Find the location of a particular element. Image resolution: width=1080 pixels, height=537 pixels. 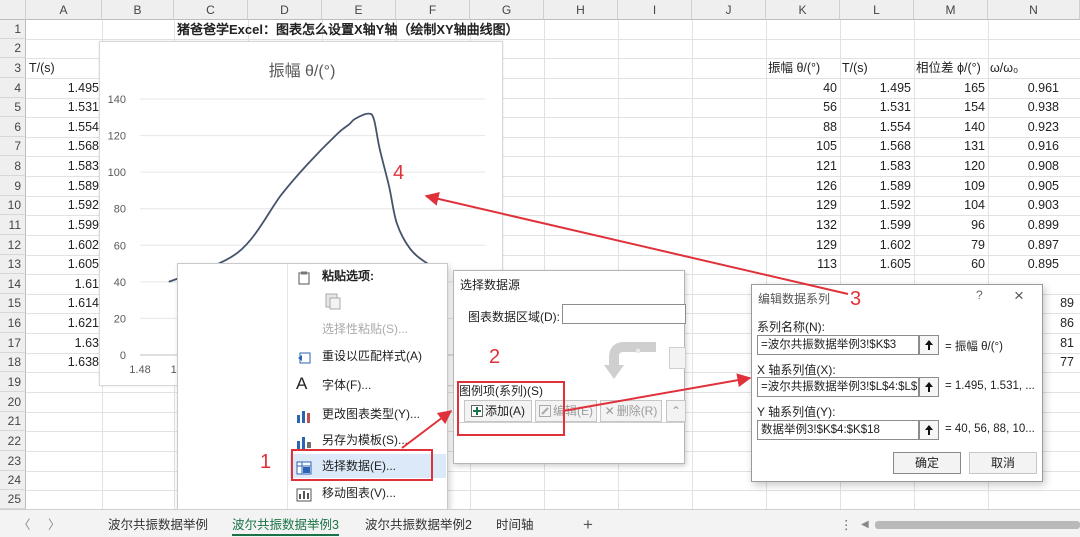

add-sheet-button: + is located at coordinates (588, 525).